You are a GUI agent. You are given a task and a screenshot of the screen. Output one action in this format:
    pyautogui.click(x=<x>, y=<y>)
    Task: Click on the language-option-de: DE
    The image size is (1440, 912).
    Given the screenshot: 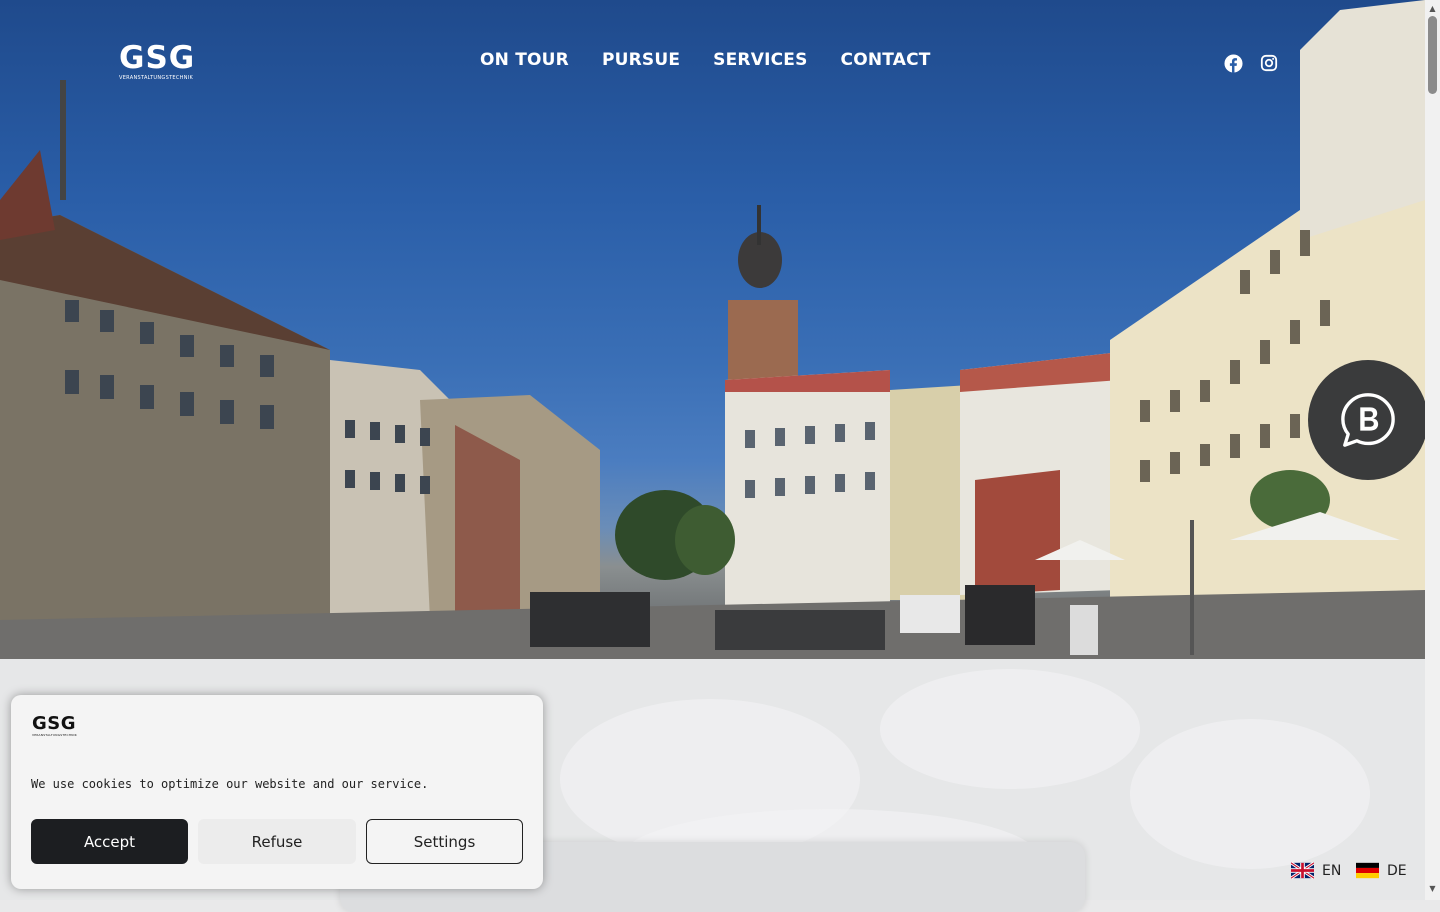 What is the action you would take?
    pyautogui.click(x=1381, y=870)
    